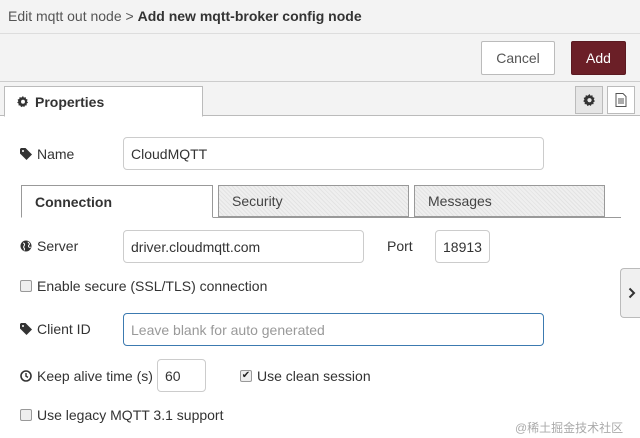 This screenshot has width=640, height=438. I want to click on keepalive-label-row: Keep alive time (s), so click(86, 376).